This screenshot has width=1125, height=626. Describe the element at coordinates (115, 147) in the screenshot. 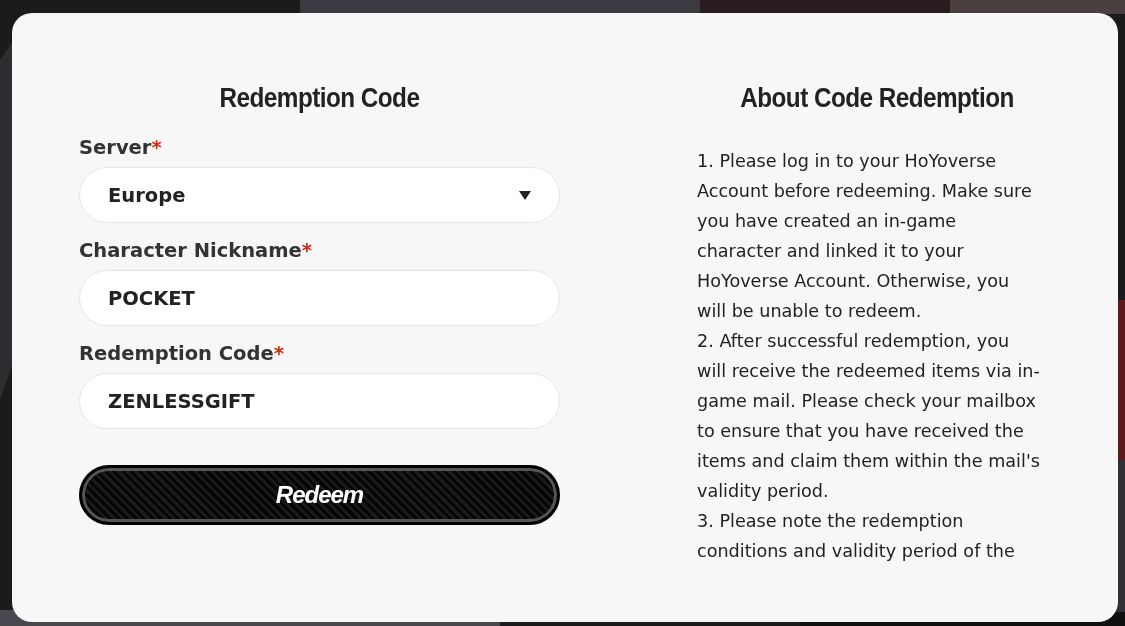

I see `field-label: Server` at that location.